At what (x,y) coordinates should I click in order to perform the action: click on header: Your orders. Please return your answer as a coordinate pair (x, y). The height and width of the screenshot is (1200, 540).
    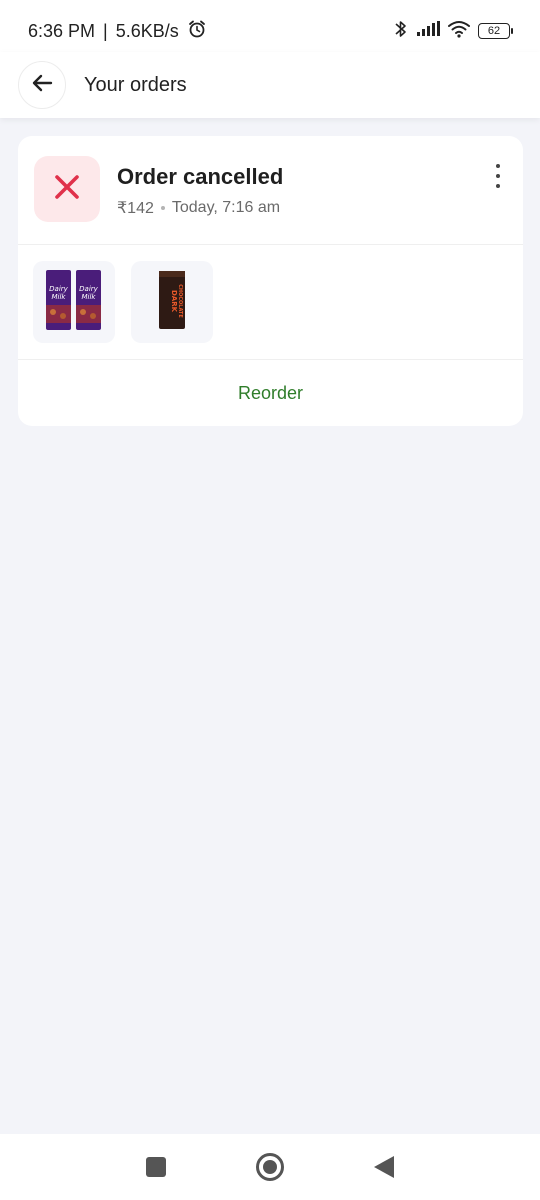
    Looking at the image, I should click on (270, 85).